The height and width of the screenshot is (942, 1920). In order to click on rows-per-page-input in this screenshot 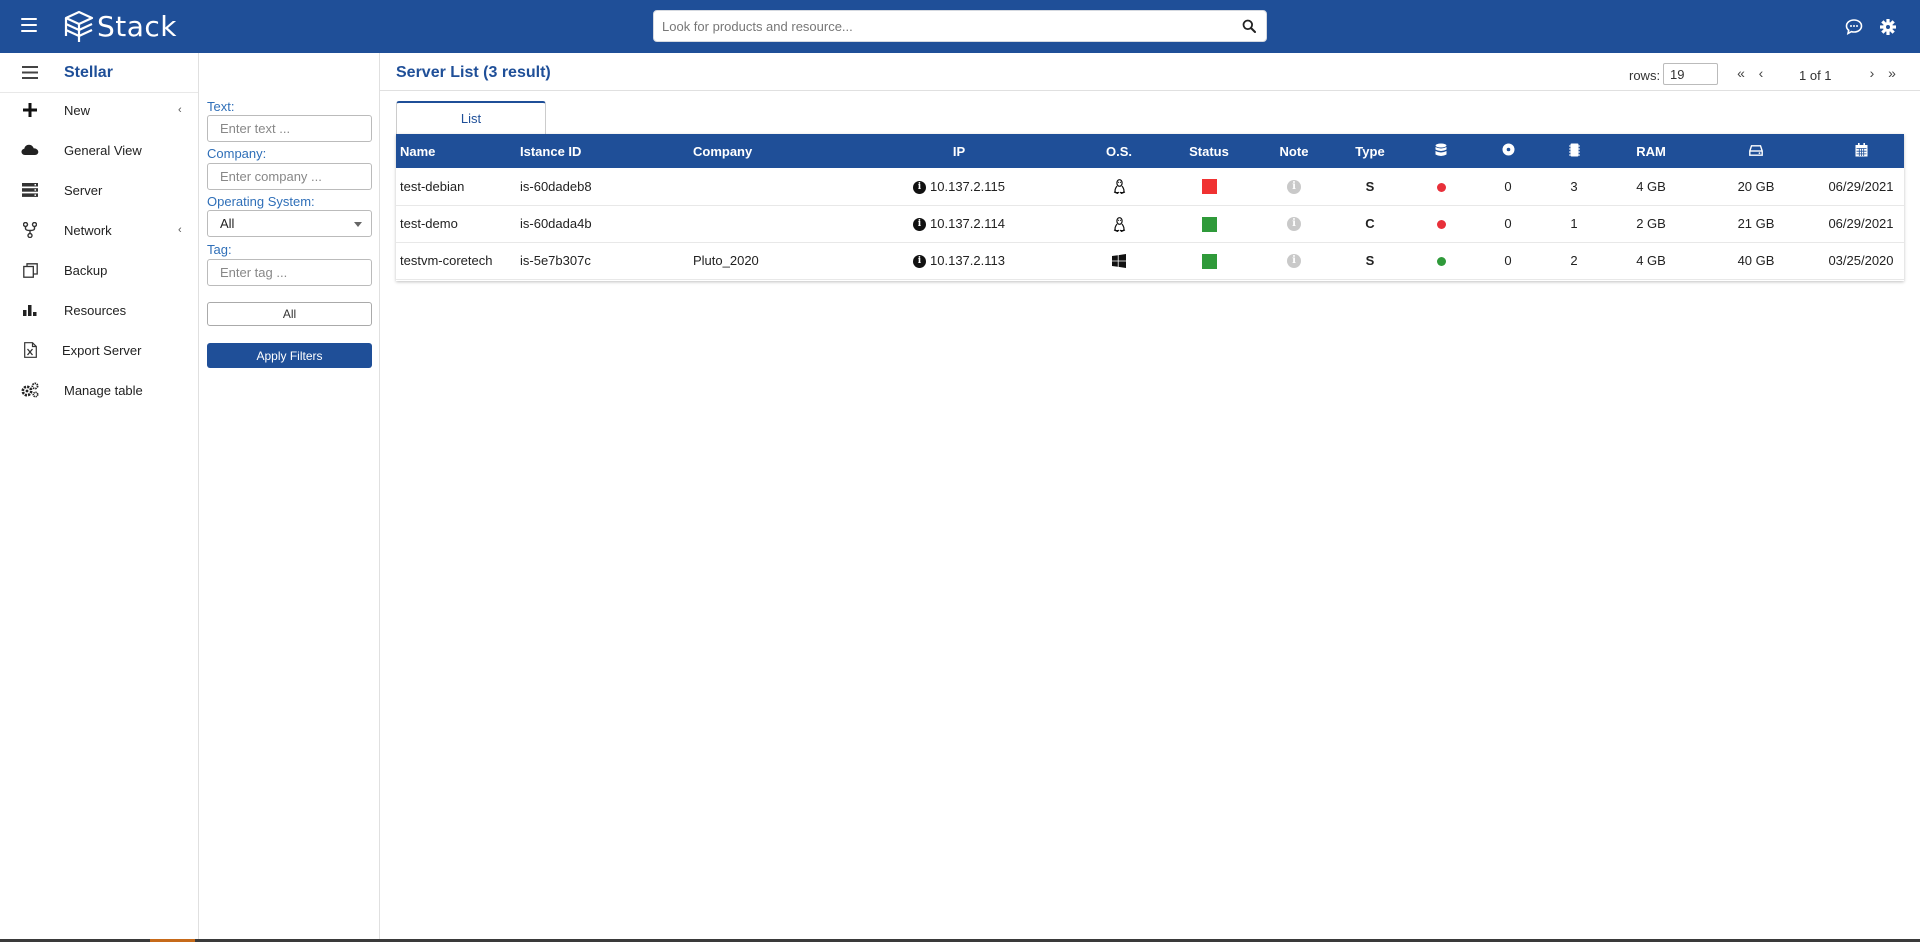, I will do `click(1690, 74)`.